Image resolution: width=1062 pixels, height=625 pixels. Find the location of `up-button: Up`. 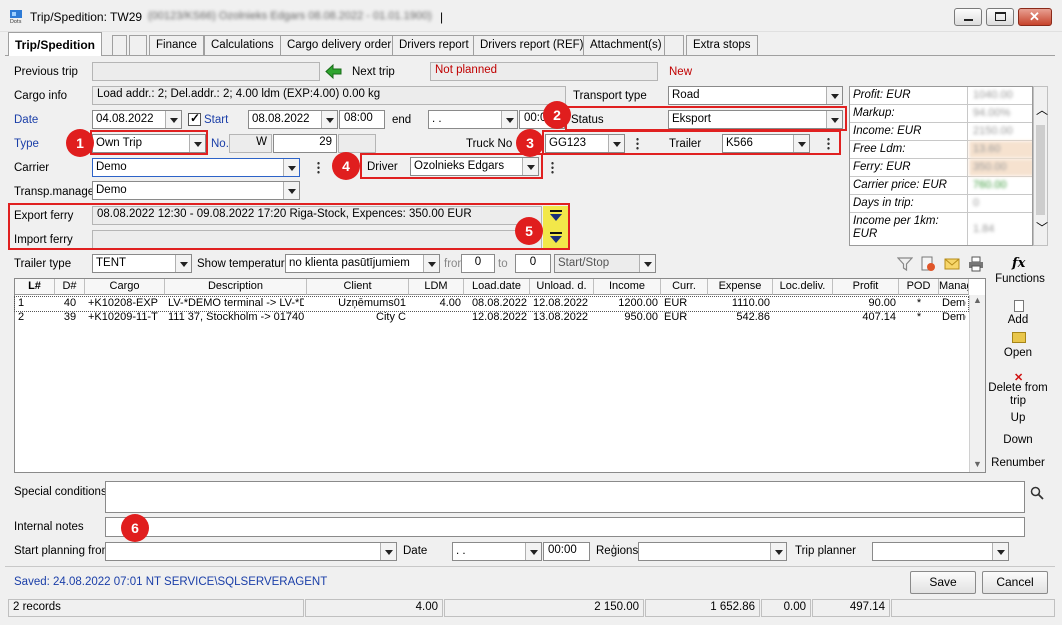

up-button: Up is located at coordinates (1018, 418).